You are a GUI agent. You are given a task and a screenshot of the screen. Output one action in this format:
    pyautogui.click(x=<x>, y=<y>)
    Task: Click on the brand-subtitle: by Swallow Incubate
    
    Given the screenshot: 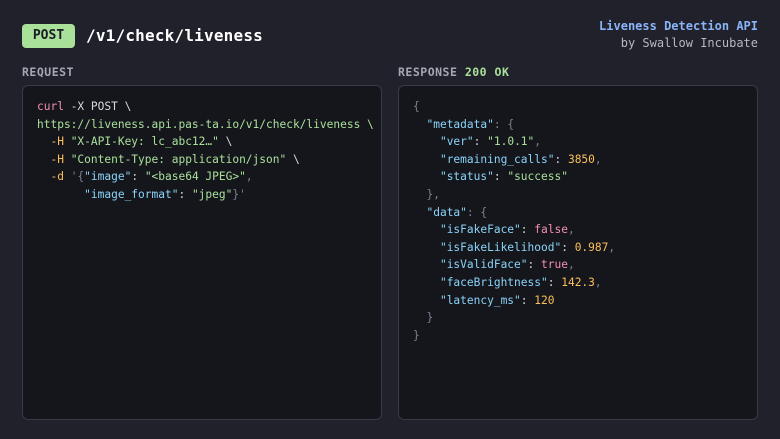 What is the action you would take?
    pyautogui.click(x=689, y=43)
    